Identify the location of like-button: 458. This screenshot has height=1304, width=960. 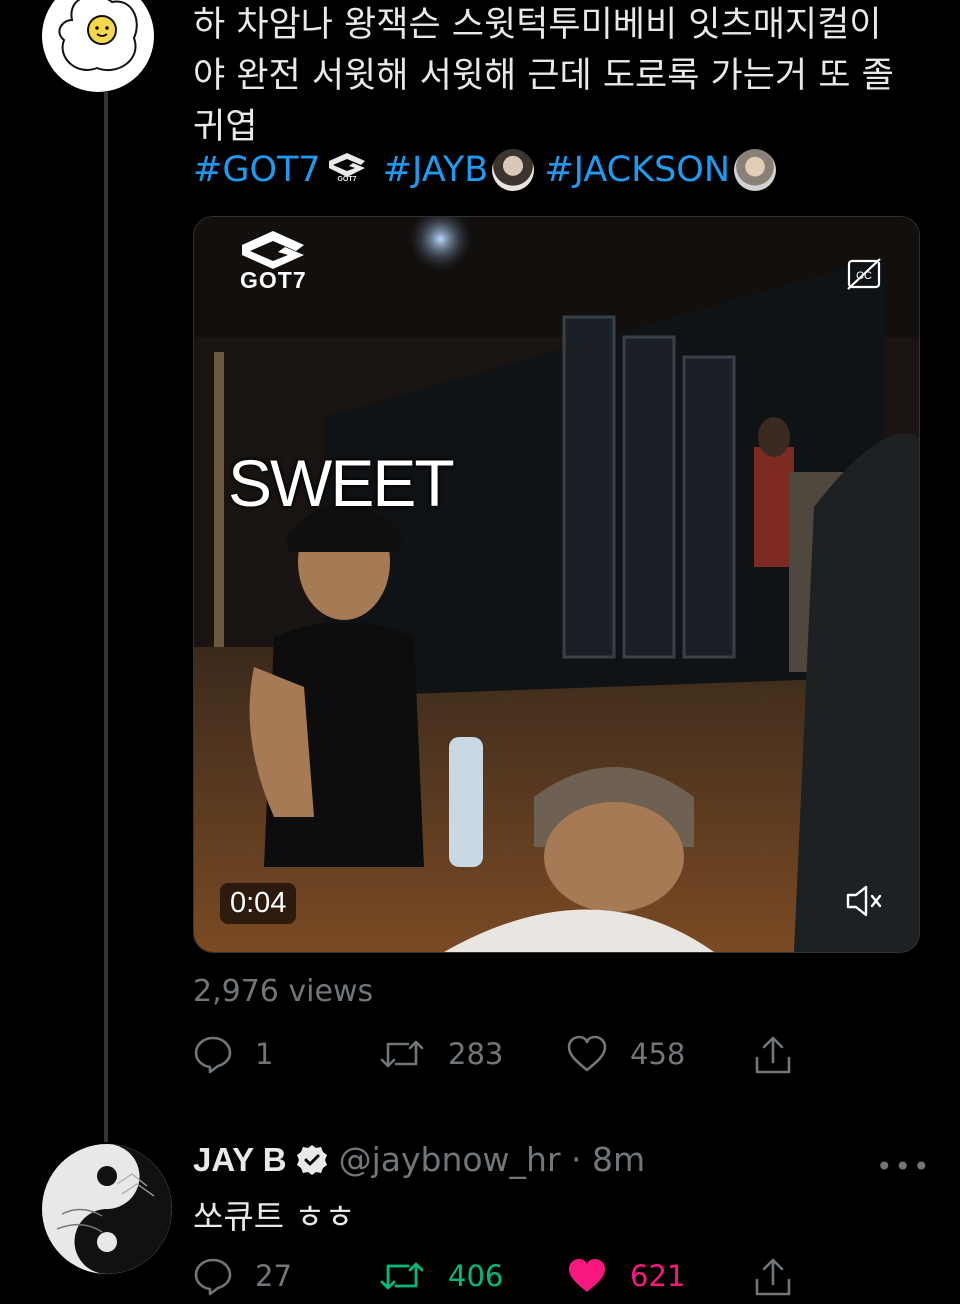
(625, 1054).